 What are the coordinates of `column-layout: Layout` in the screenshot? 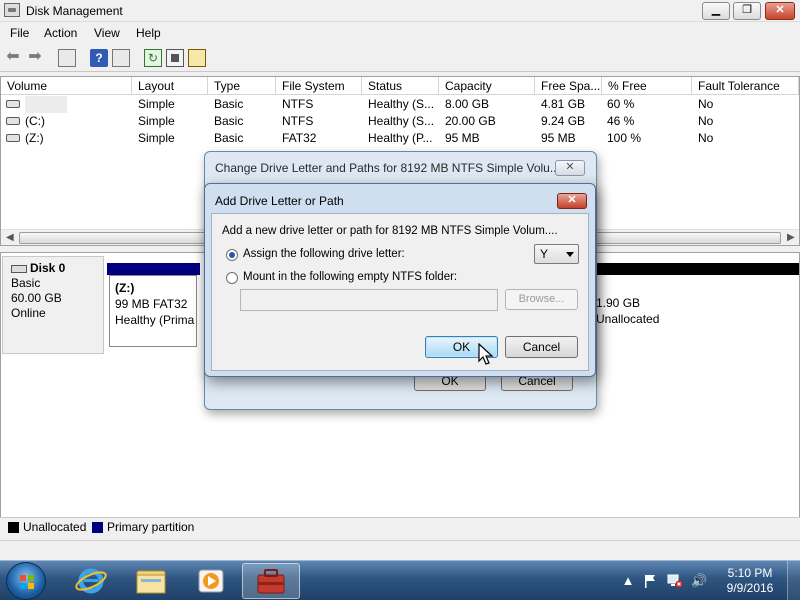 It's located at (170, 86).